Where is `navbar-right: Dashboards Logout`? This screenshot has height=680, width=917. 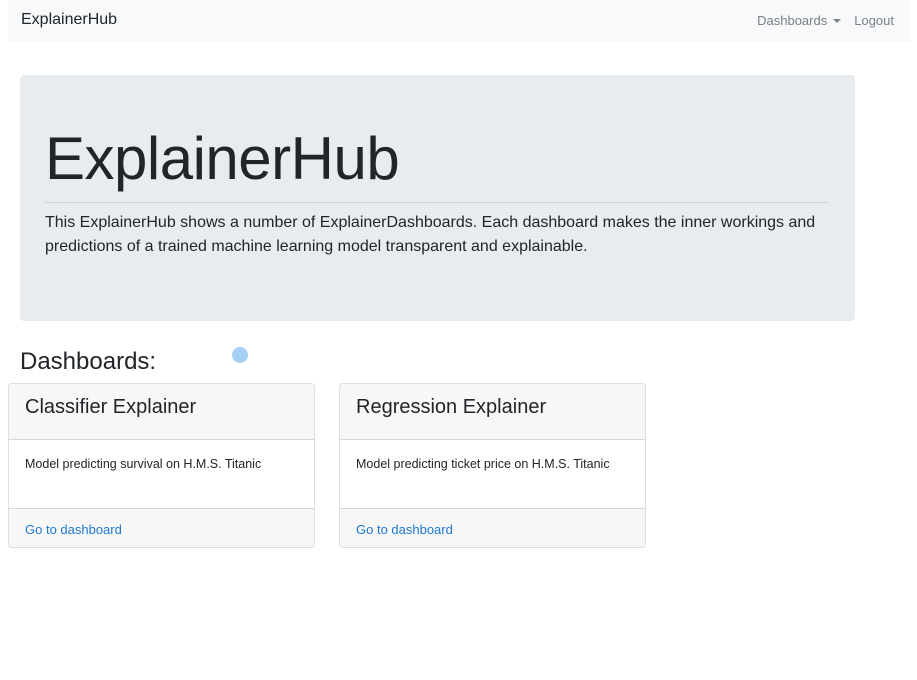
navbar-right: Dashboards Logout is located at coordinates (825, 20).